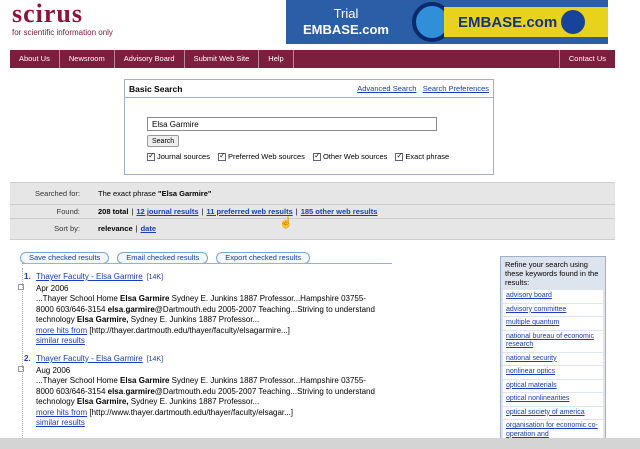 The height and width of the screenshot is (449, 640). I want to click on snippet-text: 8000 603/646-3154, so click(72, 309).